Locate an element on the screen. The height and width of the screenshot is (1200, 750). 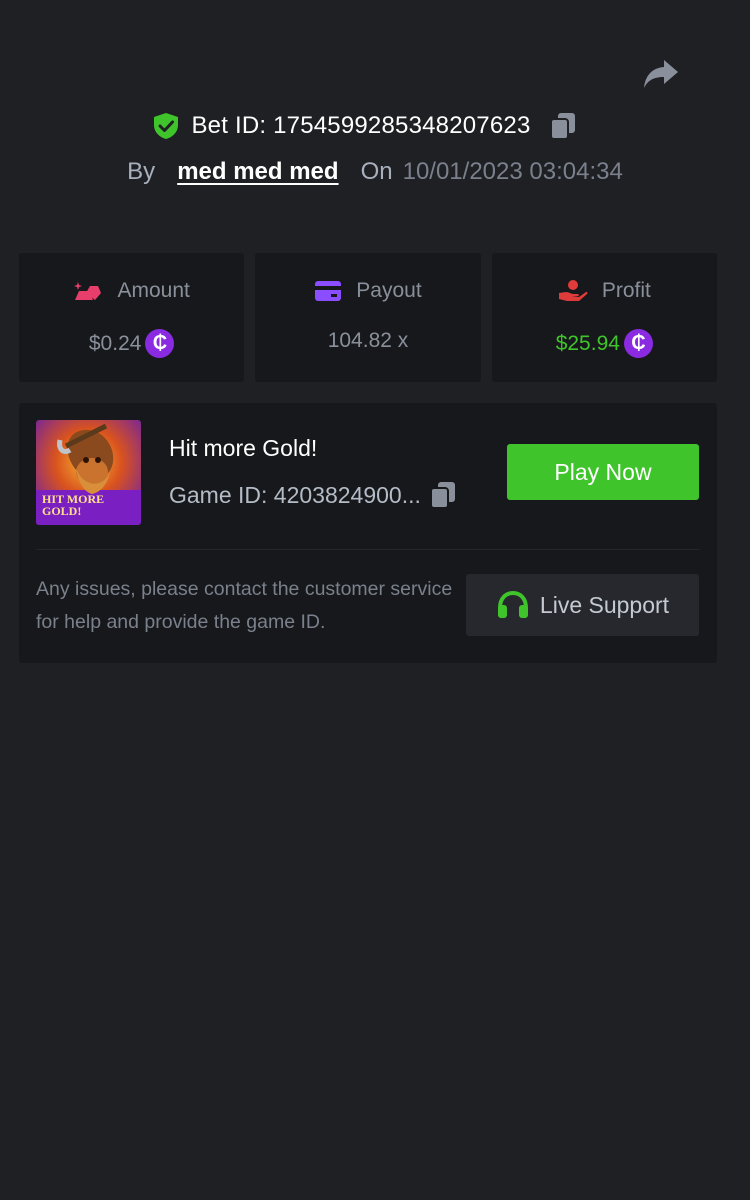
profit-header: Profit is located at coordinates (604, 291).